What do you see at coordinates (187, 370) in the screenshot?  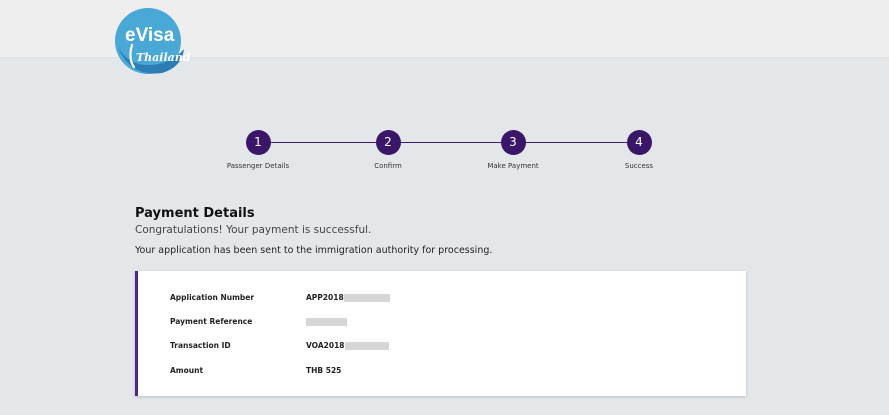 I see `detail-label: Amount` at bounding box center [187, 370].